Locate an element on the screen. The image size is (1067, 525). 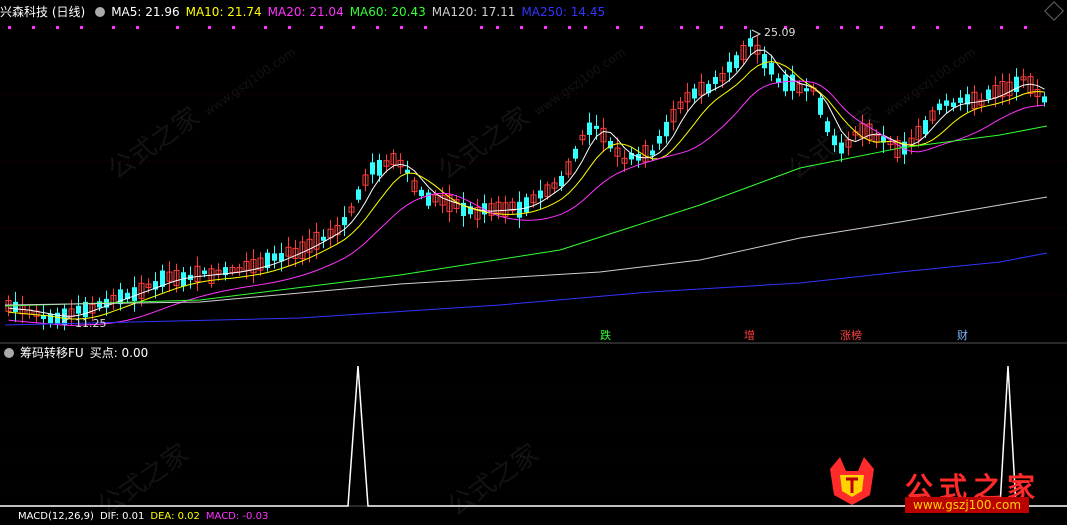
indicator-legend: 筹码转移FU 买点: 0.00 is located at coordinates (77, 353).